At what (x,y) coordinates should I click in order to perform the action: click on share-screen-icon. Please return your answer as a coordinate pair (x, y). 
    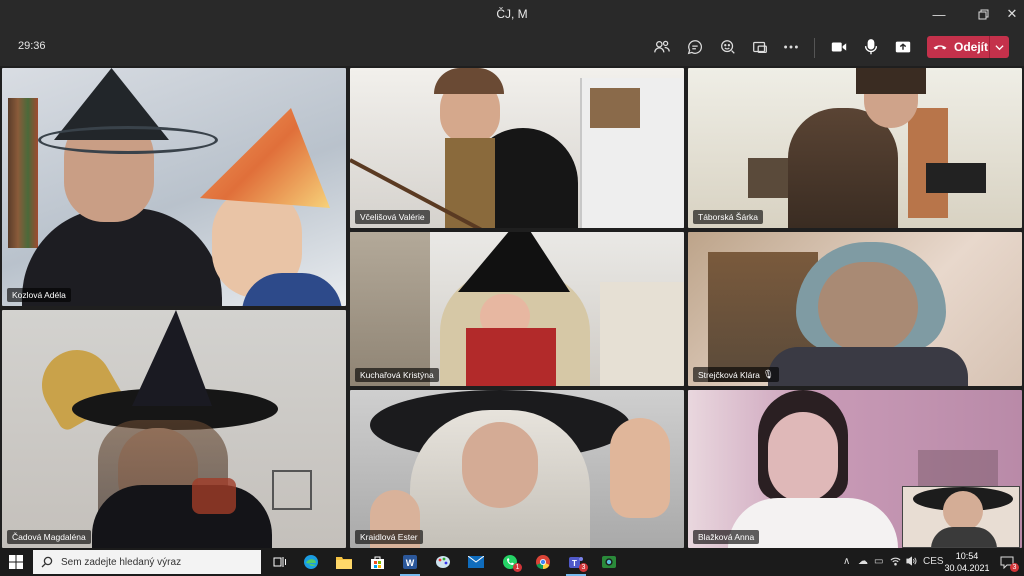
    Looking at the image, I should click on (903, 47).